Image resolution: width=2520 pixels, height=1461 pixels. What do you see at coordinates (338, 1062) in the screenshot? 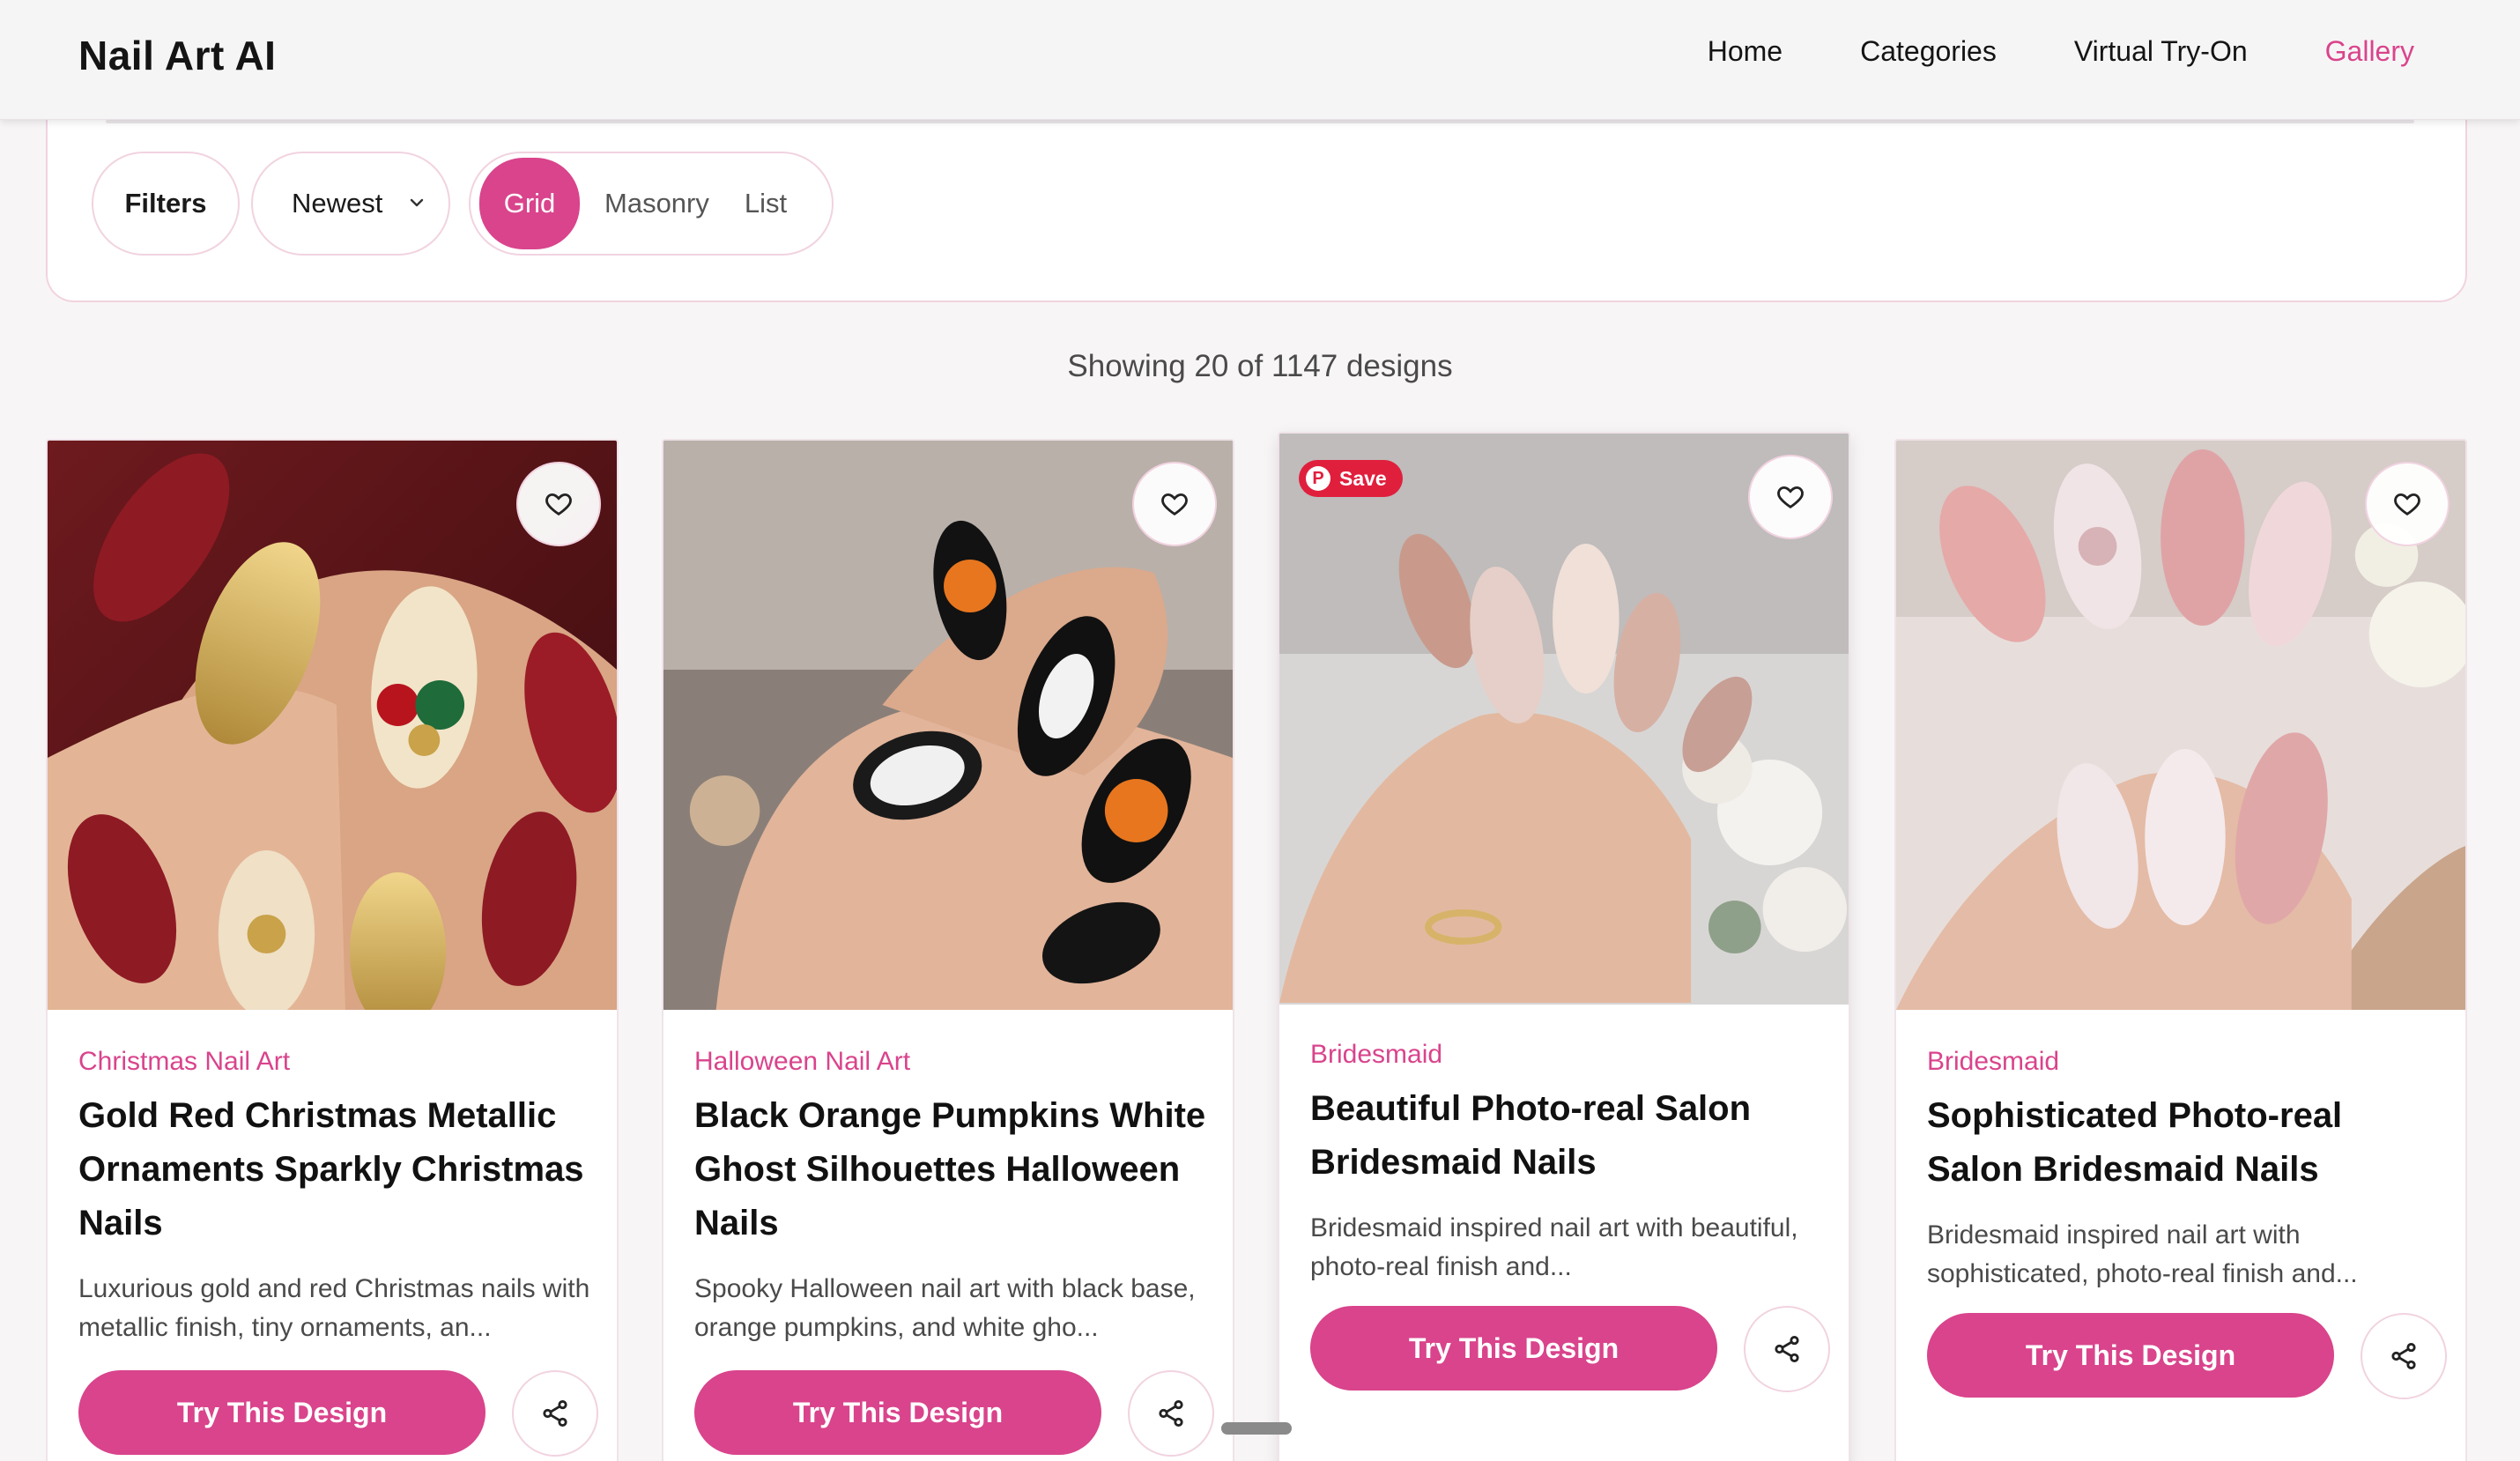
I see `card-category: Christmas Nail Art` at bounding box center [338, 1062].